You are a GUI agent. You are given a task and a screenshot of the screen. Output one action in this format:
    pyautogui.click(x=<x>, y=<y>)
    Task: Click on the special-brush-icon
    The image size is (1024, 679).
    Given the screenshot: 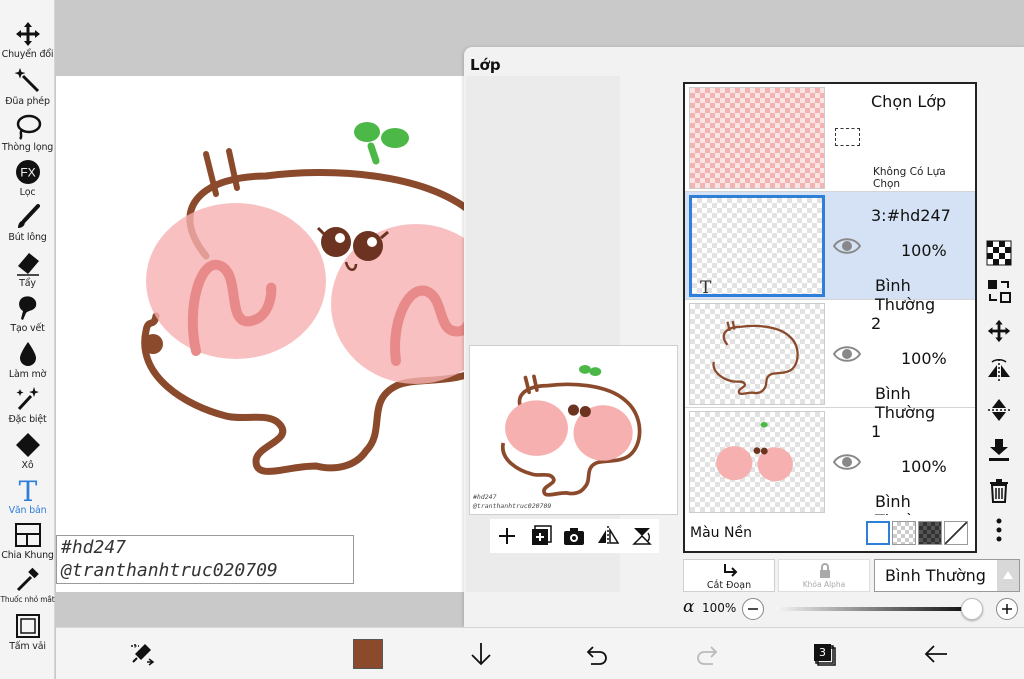 What is the action you would take?
    pyautogui.click(x=27, y=399)
    